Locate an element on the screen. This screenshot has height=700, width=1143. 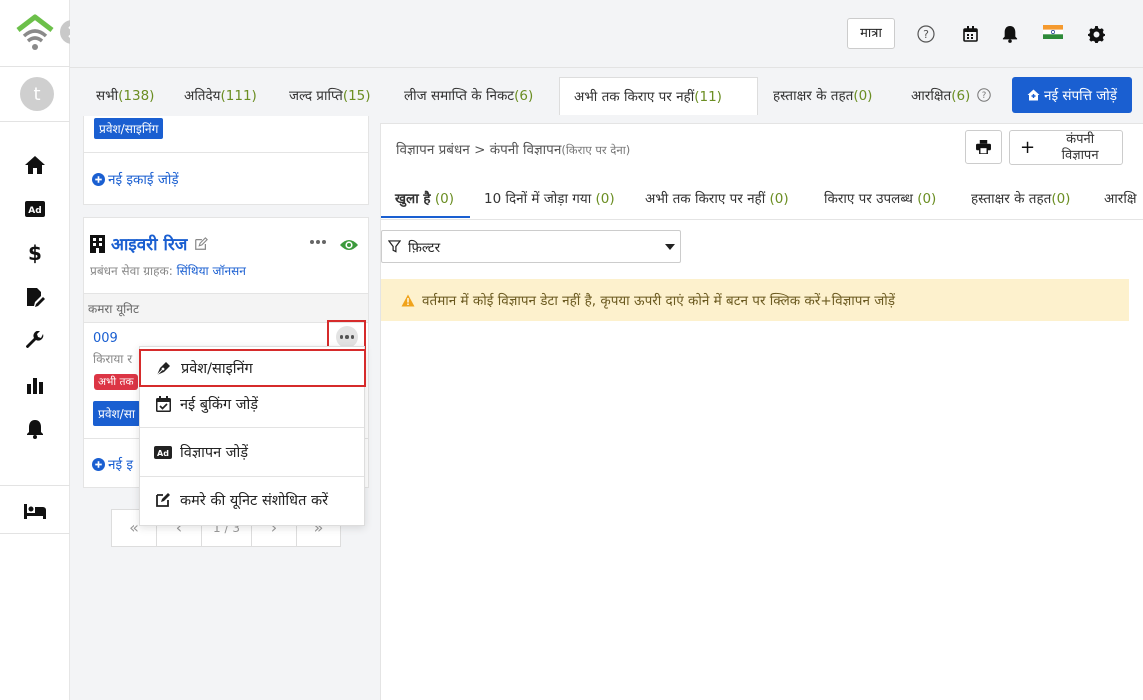
subtab-added-10-days: 10 दिनों में जोड़ा गया (0) is located at coordinates (549, 199).